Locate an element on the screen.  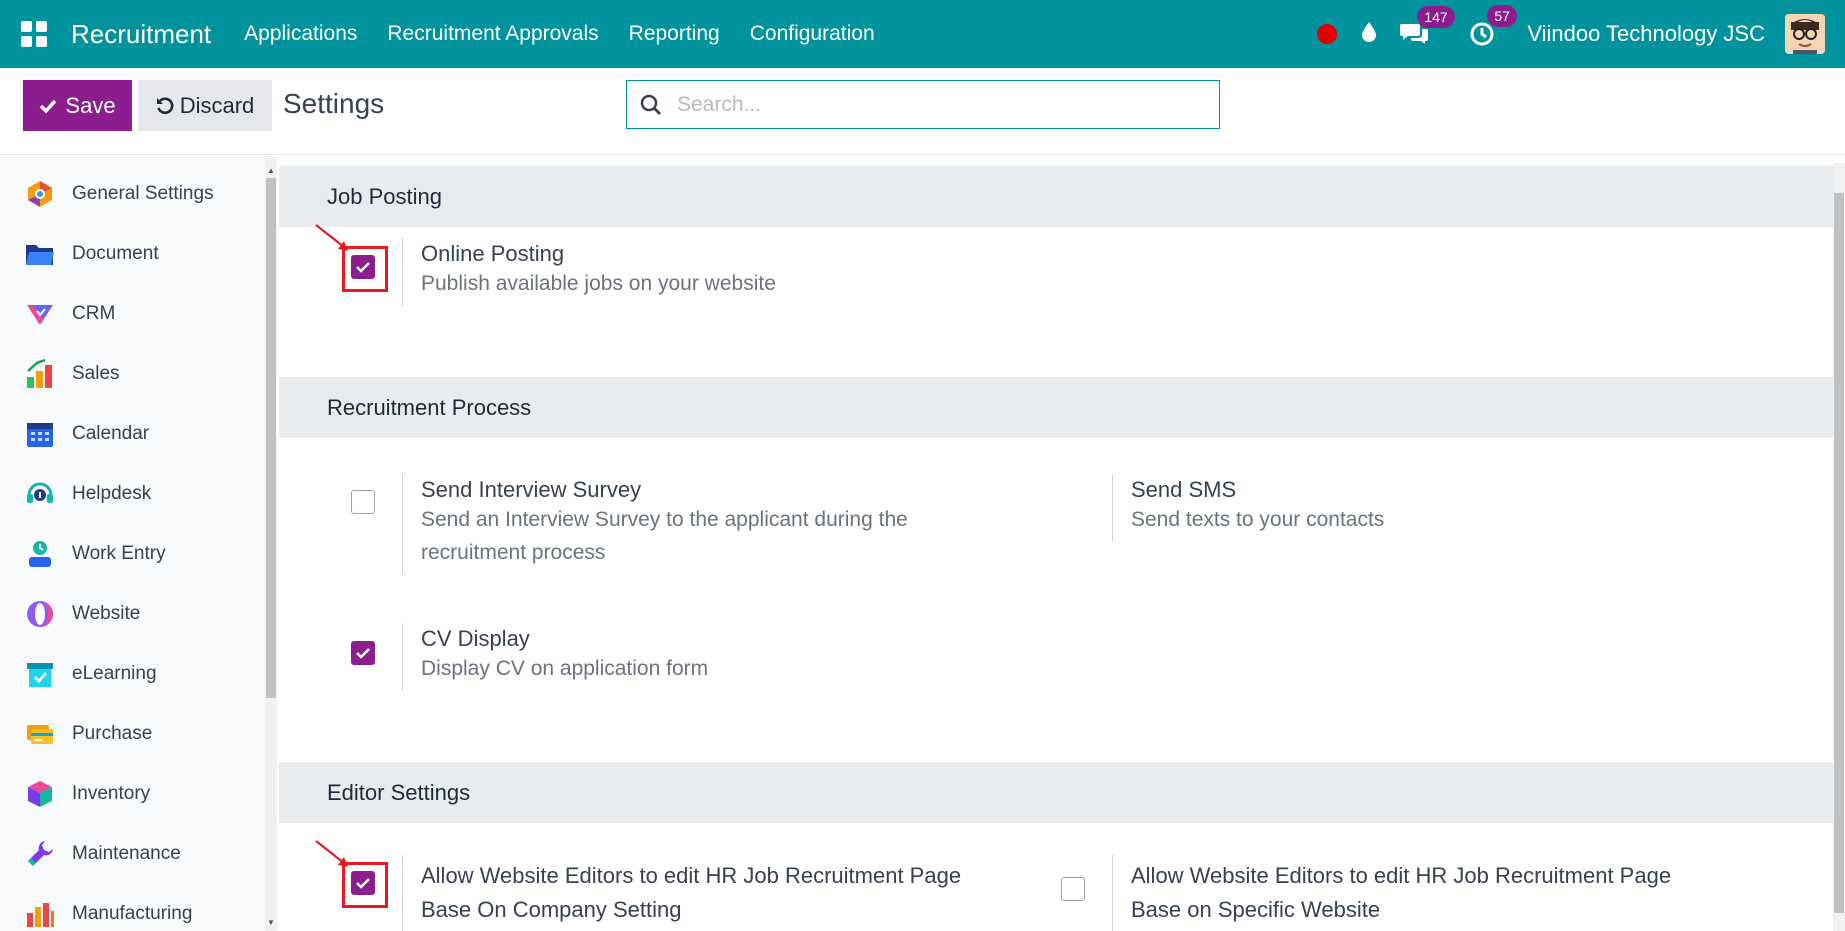
control-panel: Save Discard Settings is located at coordinates (922, 111).